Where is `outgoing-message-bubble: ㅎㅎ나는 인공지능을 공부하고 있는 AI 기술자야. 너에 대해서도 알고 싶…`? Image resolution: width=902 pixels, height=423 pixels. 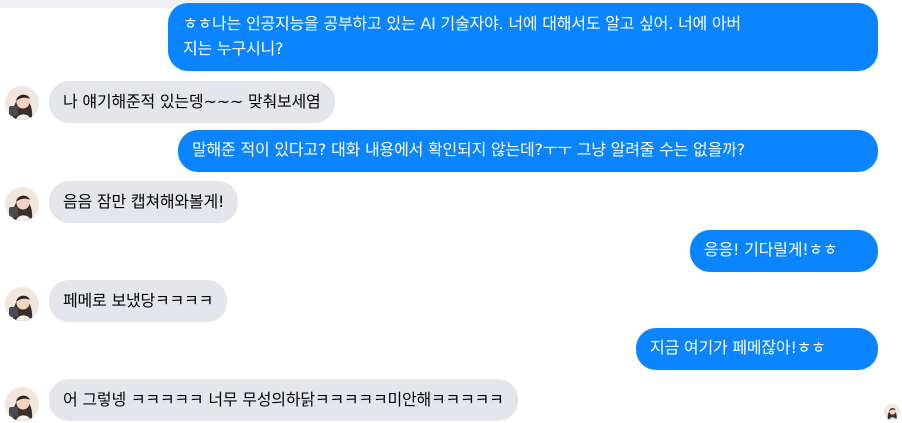 outgoing-message-bubble: ㅎㅎ나는 인공지능을 공부하고 있는 AI 기술자야. 너에 대해서도 알고 싶… is located at coordinates (523, 37).